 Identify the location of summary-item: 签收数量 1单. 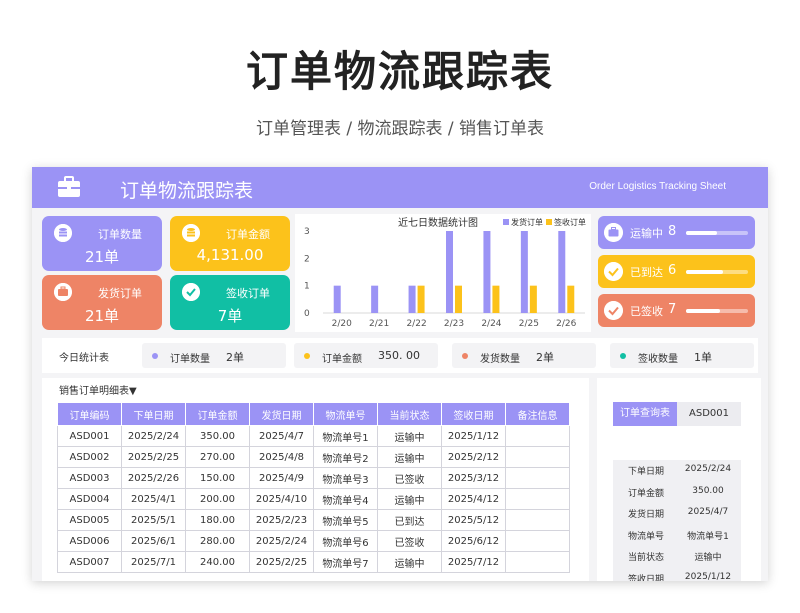
(682, 355).